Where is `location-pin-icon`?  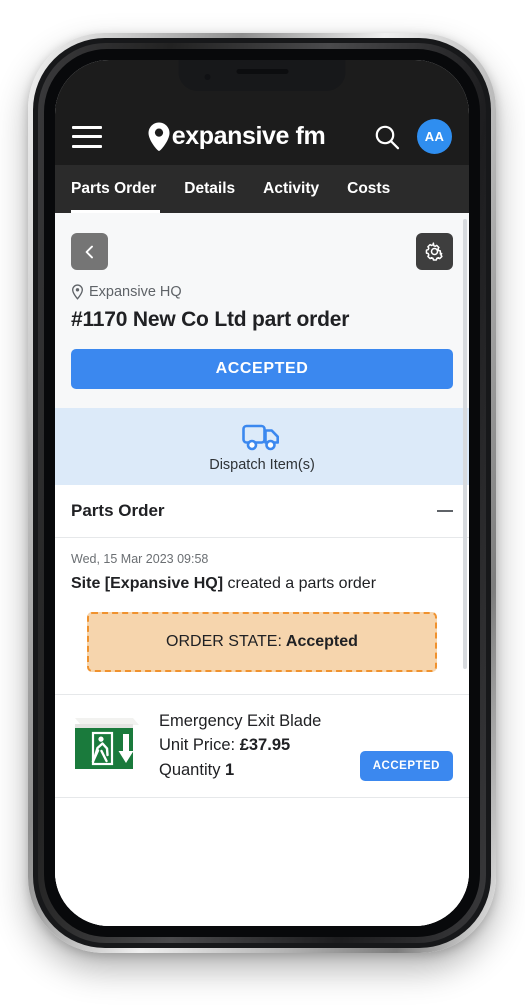
location-pin-icon is located at coordinates (77, 292).